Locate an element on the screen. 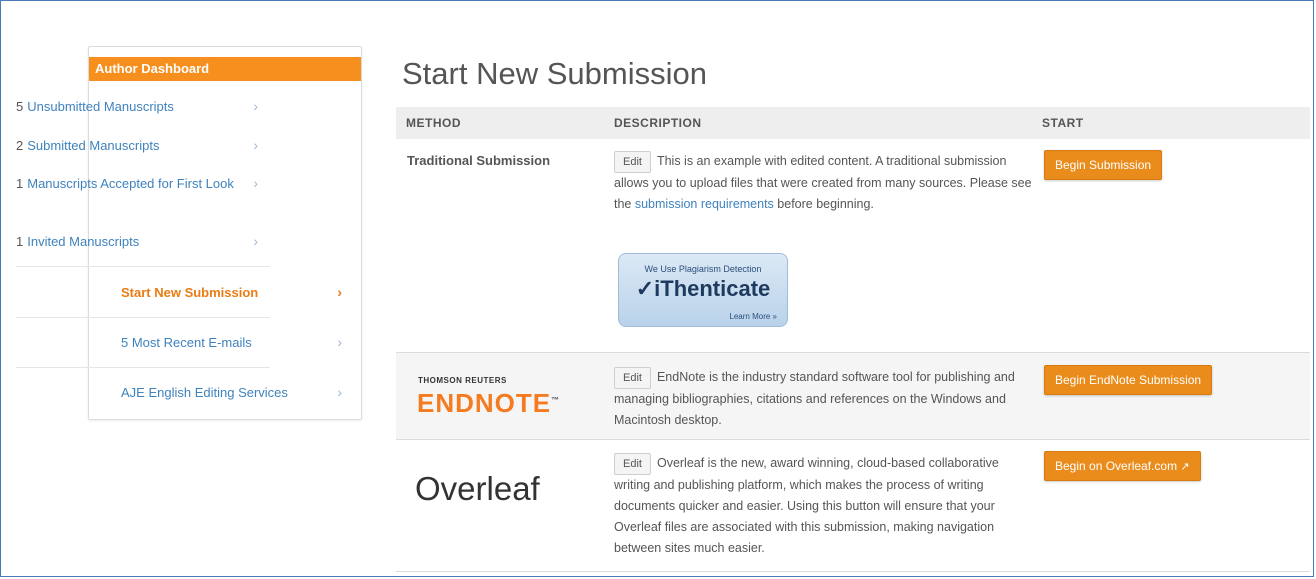  page-title: Start New Submission is located at coordinates (554, 73).